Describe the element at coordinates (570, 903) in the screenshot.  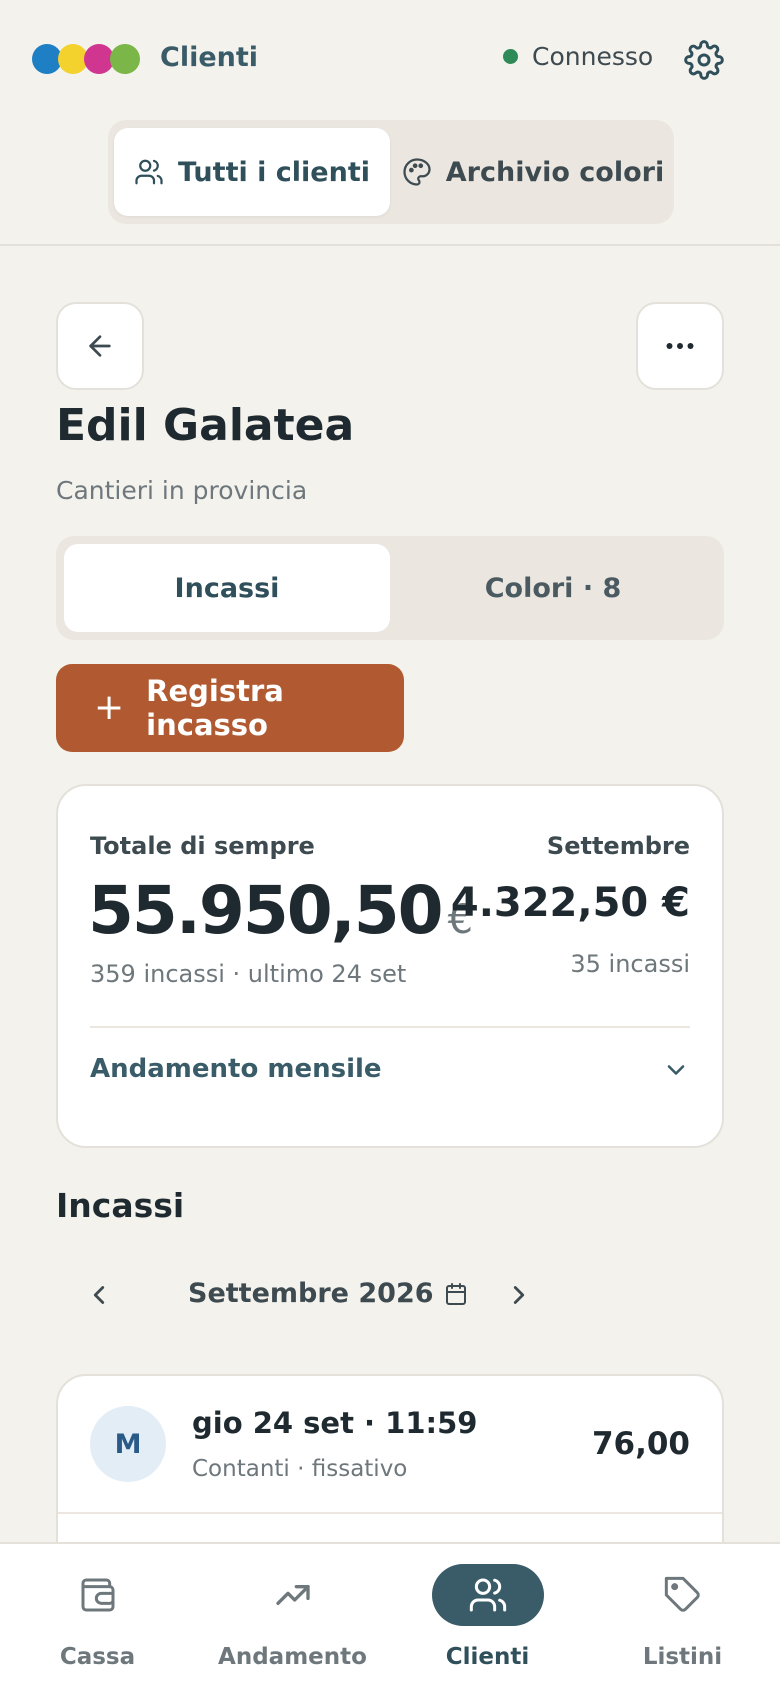
I see `month-amount: 4.322,50 €` at that location.